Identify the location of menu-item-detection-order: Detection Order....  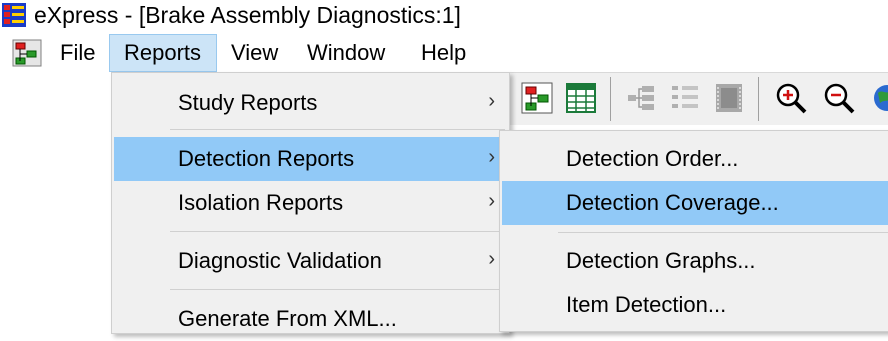
(695, 159).